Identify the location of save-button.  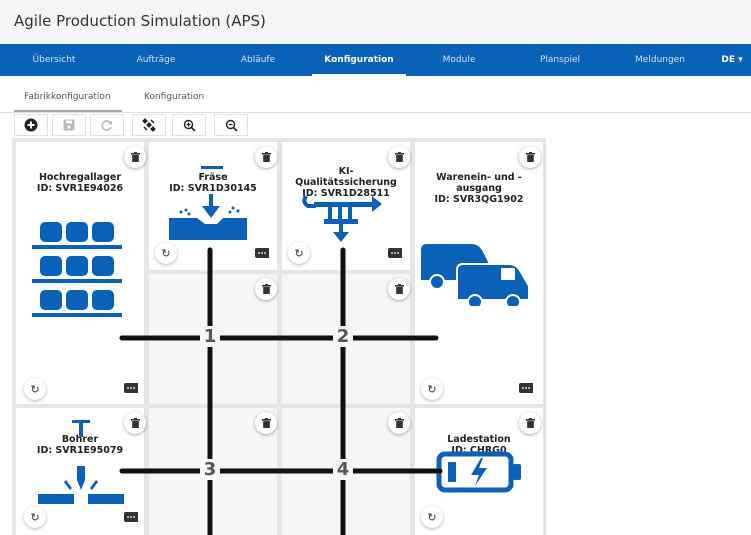
(69, 125).